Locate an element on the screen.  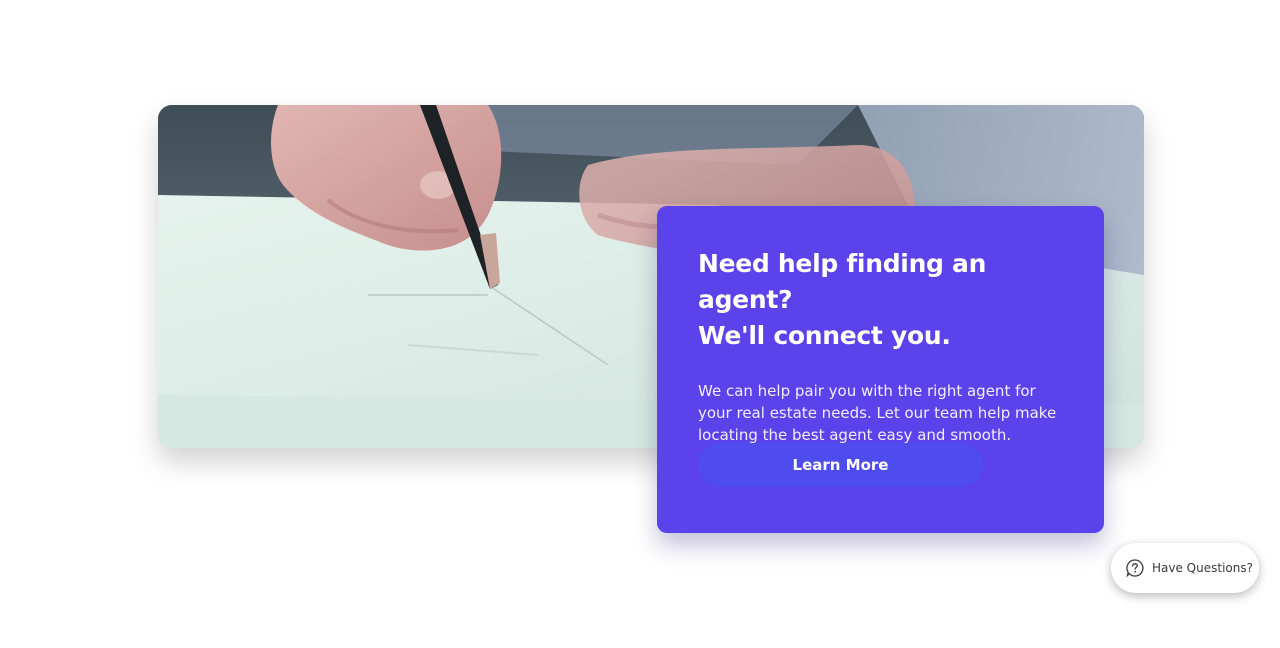
learn-more-button: Learn More is located at coordinates (840, 465).